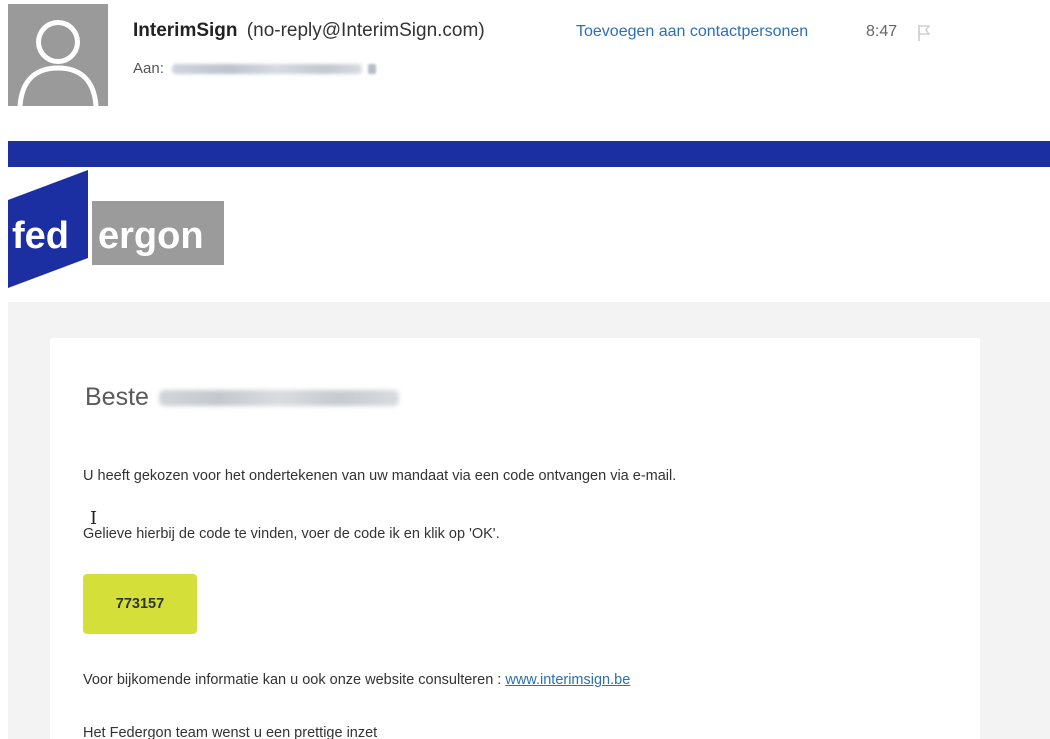  What do you see at coordinates (94, 518) in the screenshot?
I see `text-cursor-icon: I` at bounding box center [94, 518].